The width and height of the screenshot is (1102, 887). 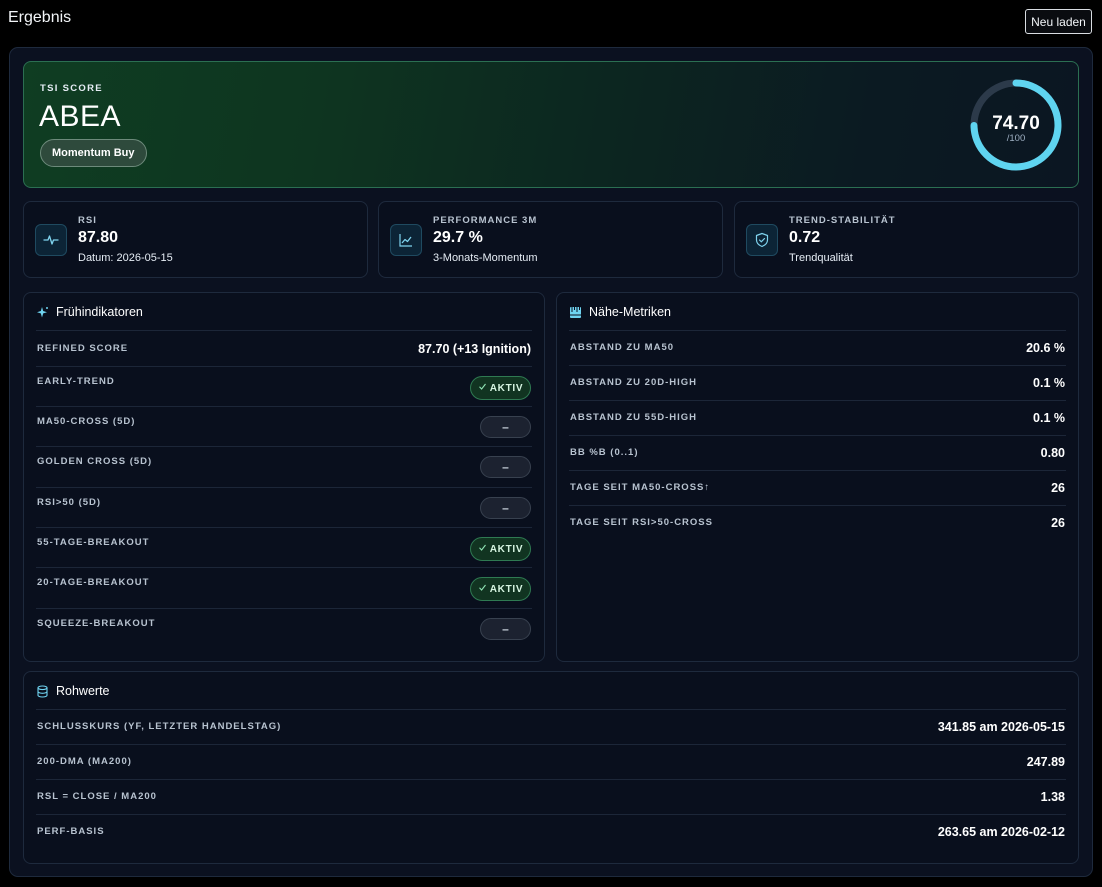 What do you see at coordinates (1016, 138) in the screenshot?
I see `score-max: /100` at bounding box center [1016, 138].